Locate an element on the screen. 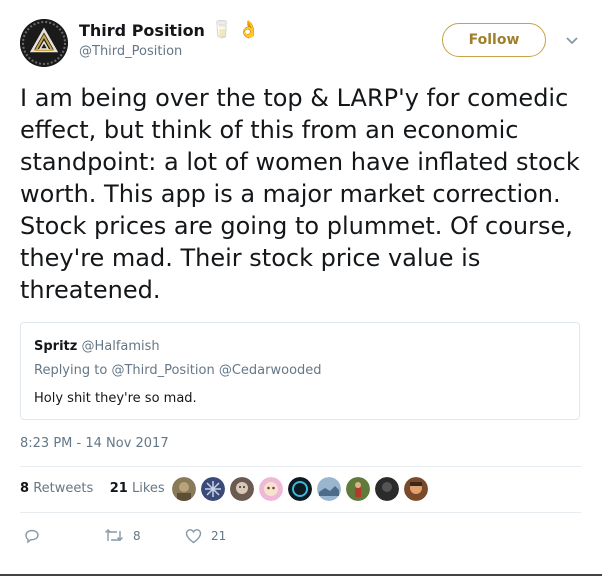  account-display-name: Third Position is located at coordinates (142, 30).